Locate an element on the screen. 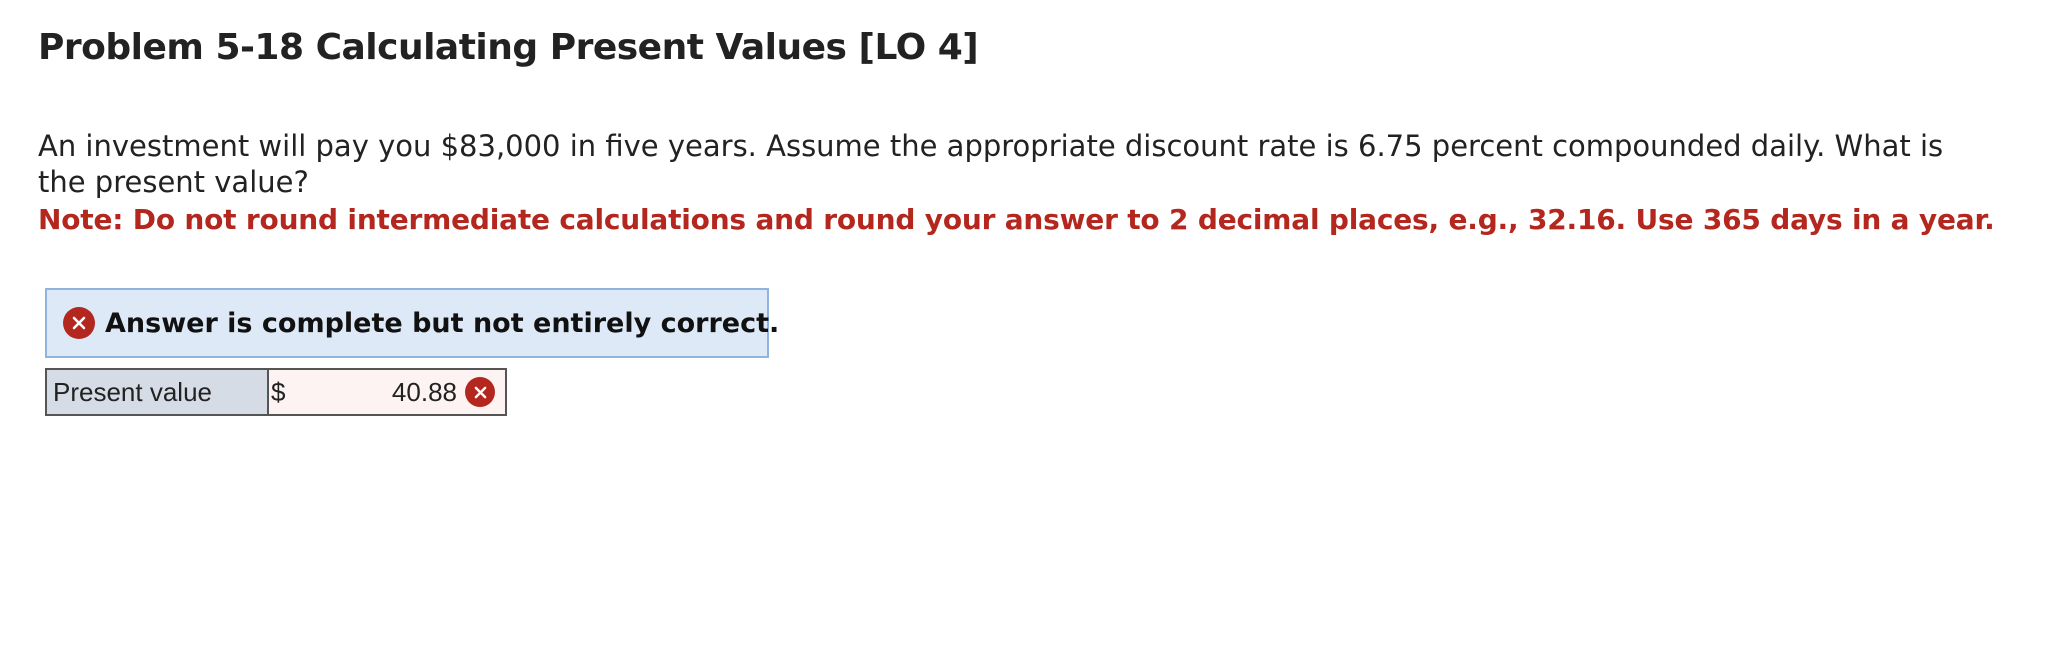 The height and width of the screenshot is (646, 2046). currency-symbol: $ is located at coordinates (278, 391).